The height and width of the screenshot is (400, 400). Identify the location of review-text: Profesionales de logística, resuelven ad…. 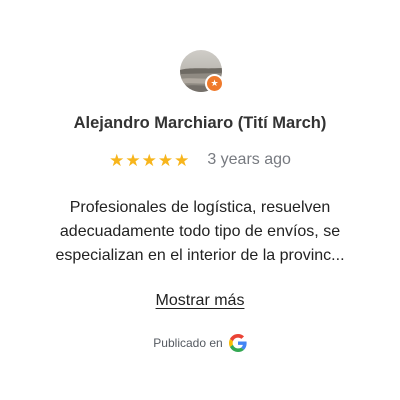
(200, 232).